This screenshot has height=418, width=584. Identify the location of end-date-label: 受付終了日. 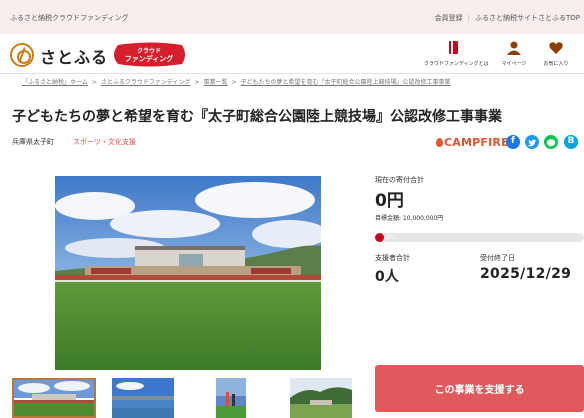
(497, 258).